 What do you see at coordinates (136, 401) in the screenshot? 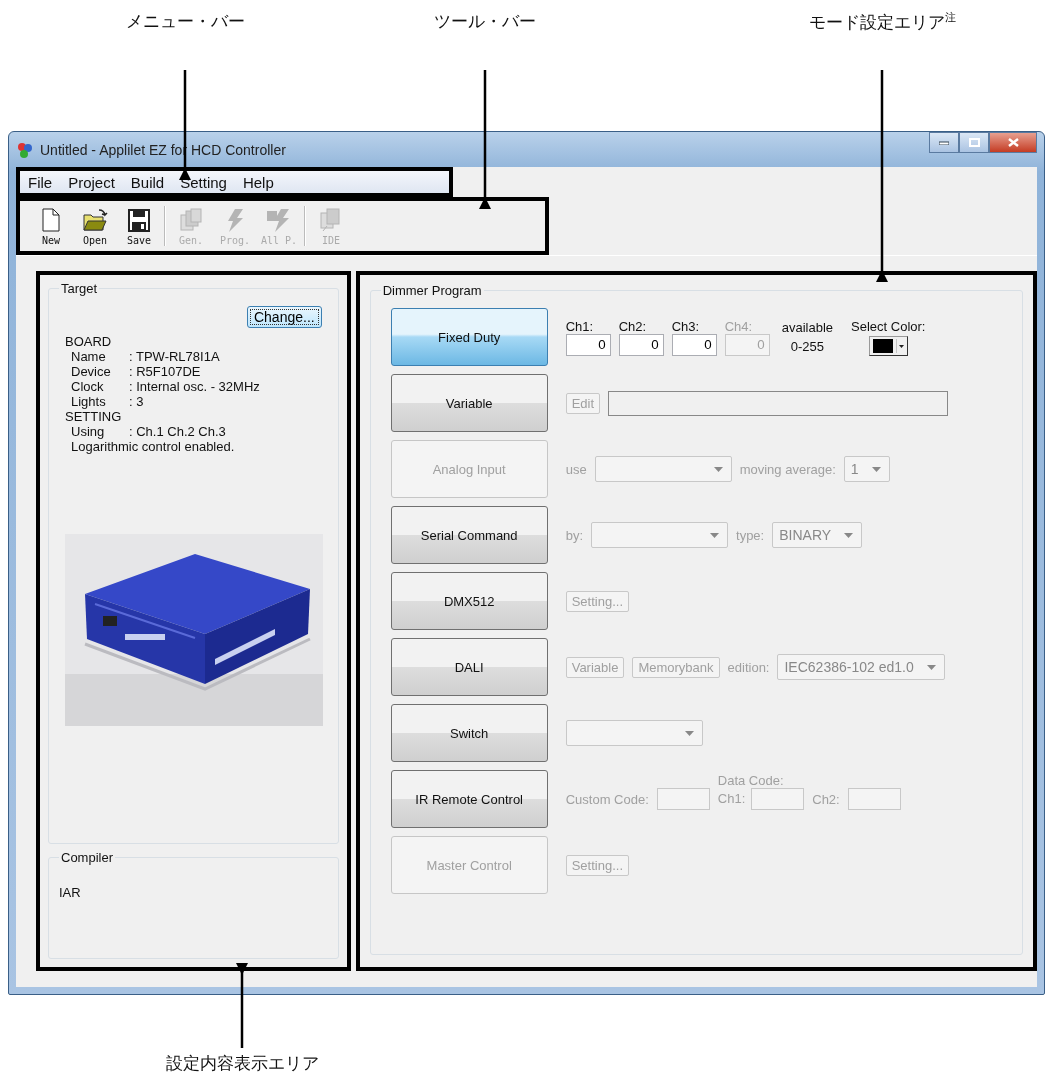
I see `info-value: : 3` at bounding box center [136, 401].